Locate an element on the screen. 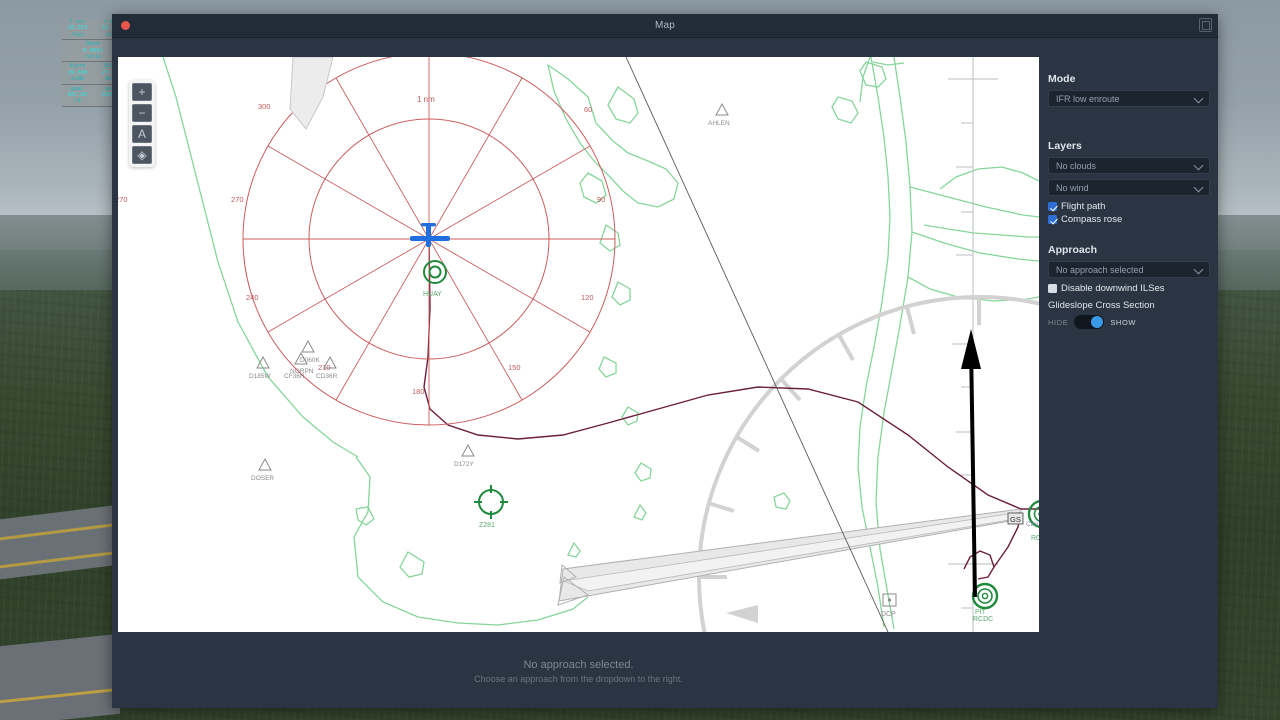 This screenshot has height=720, width=1280. flight-path-label: Flight path is located at coordinates (1083, 206).